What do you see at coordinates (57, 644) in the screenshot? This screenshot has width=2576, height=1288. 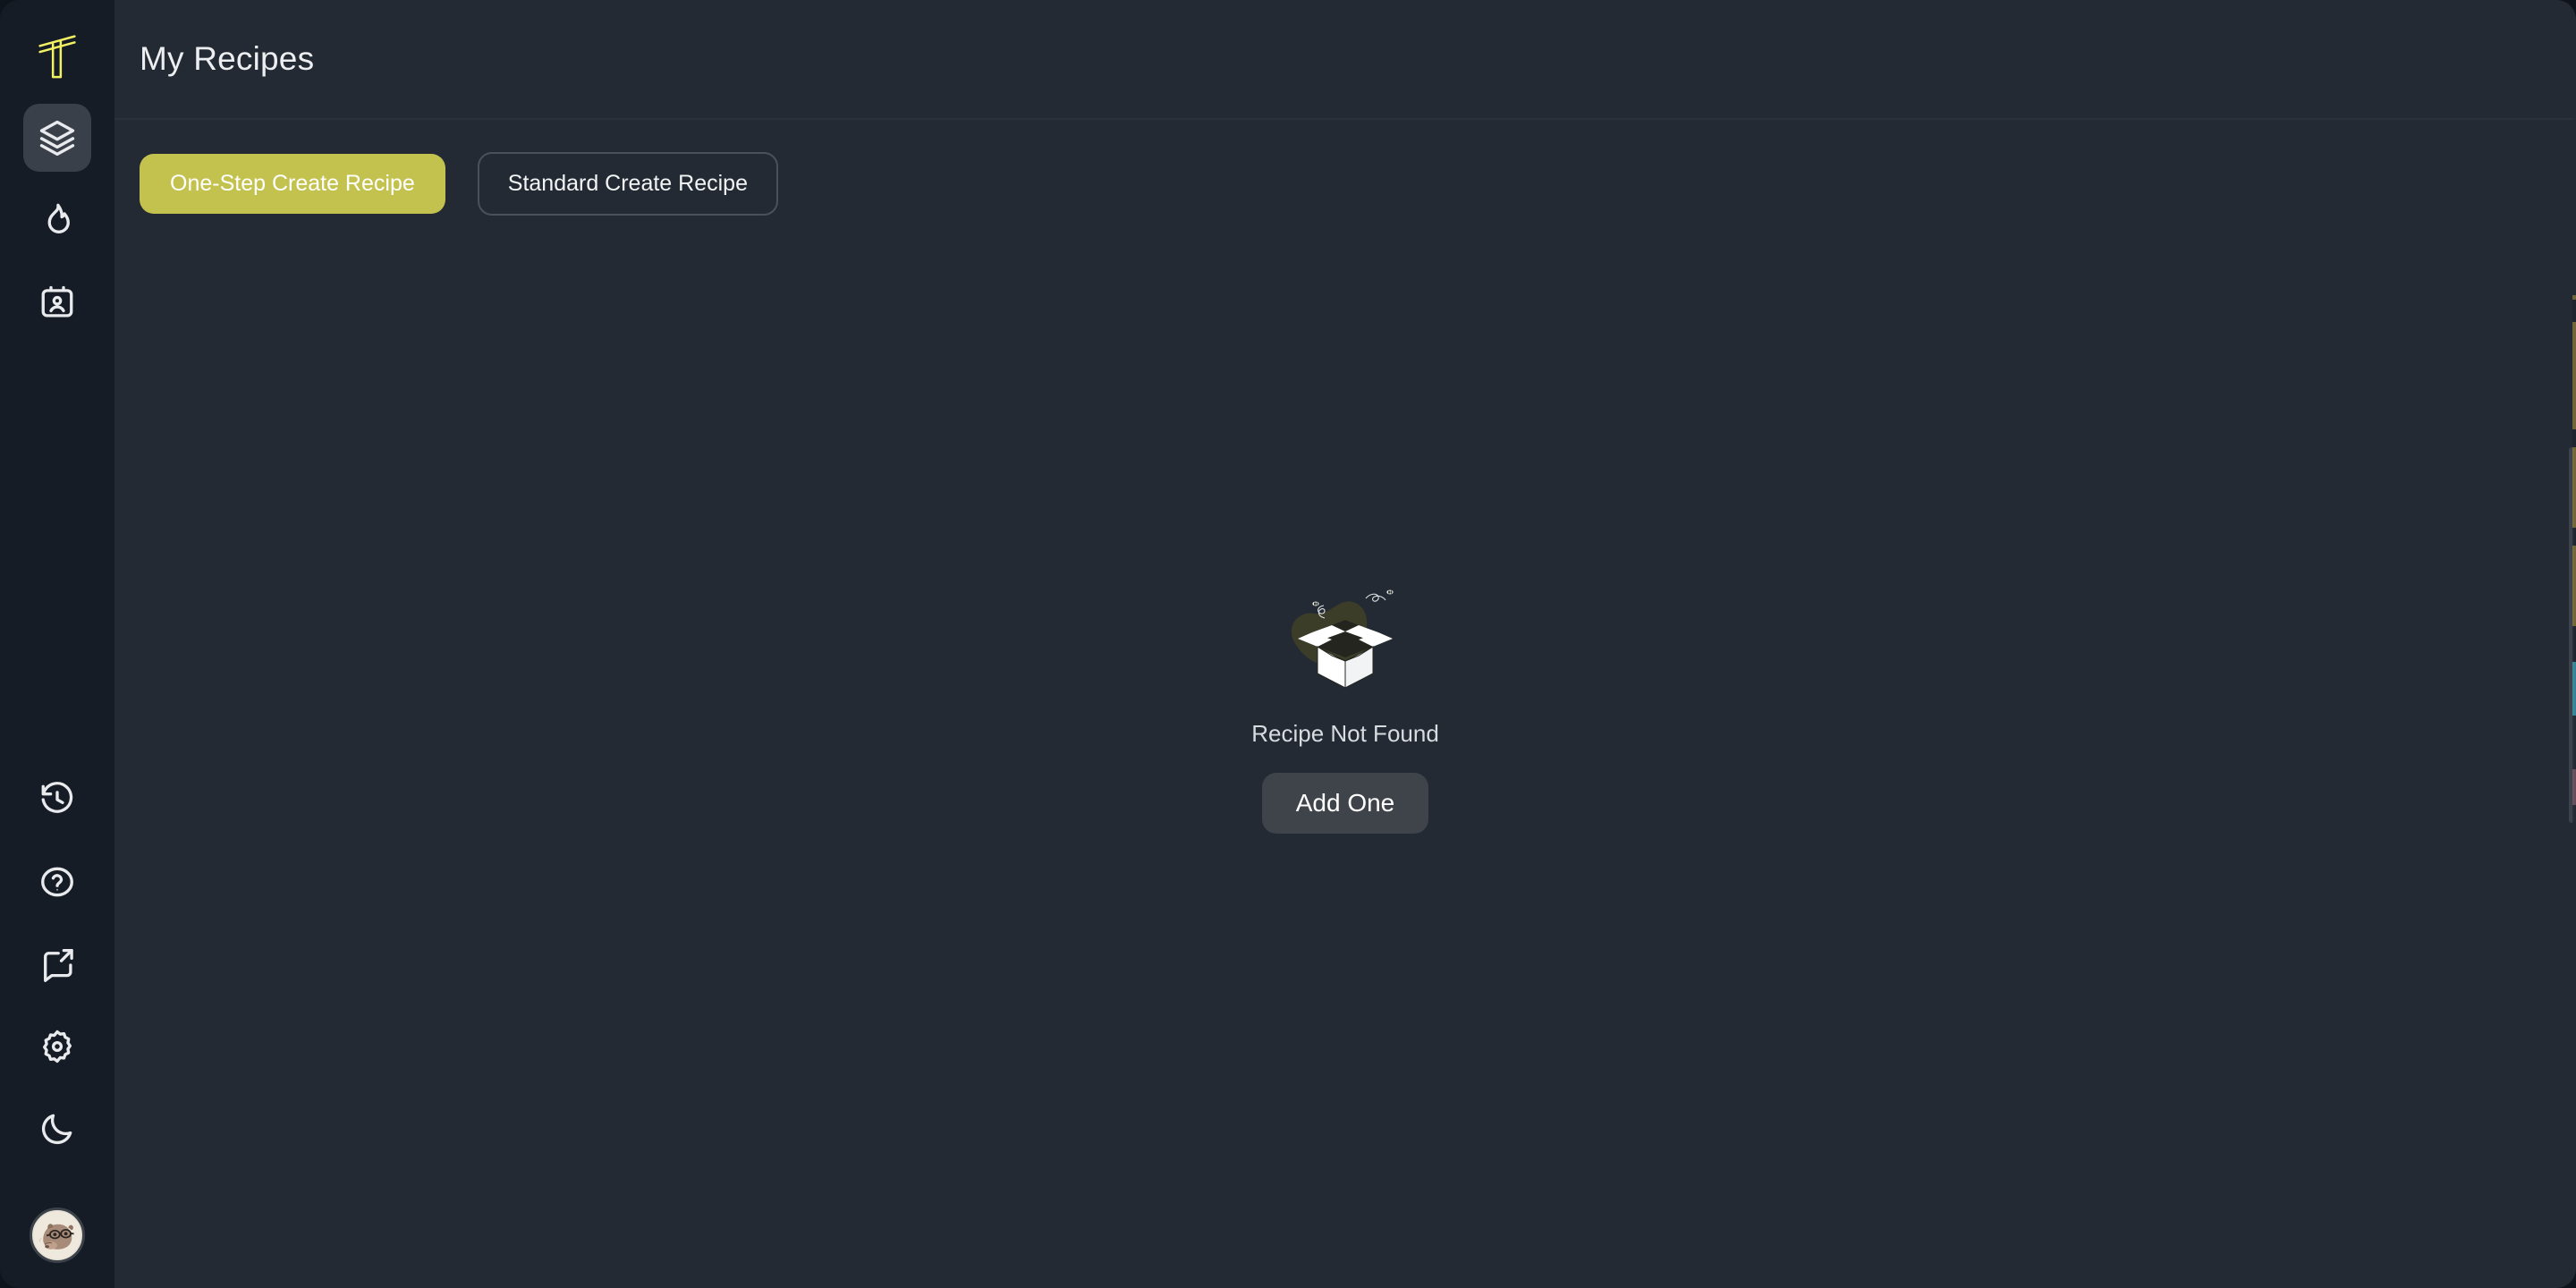 I see `sidebar` at bounding box center [57, 644].